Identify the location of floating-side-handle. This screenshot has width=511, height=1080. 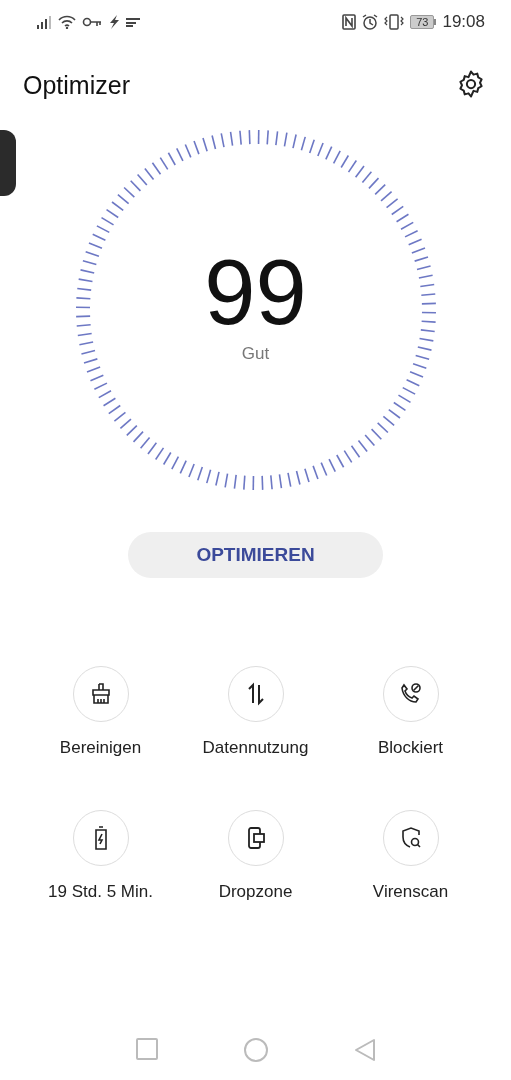
(8, 163).